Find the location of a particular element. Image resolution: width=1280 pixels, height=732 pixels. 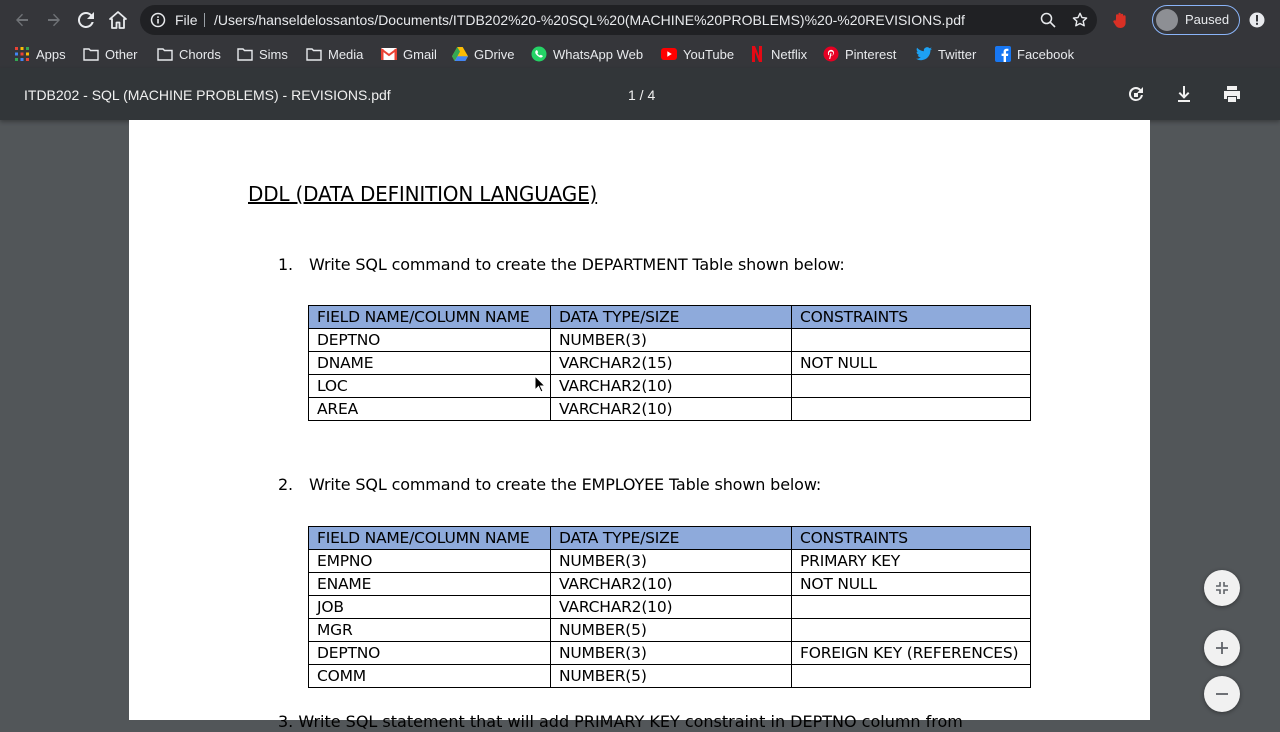

avatar is located at coordinates (1167, 20).